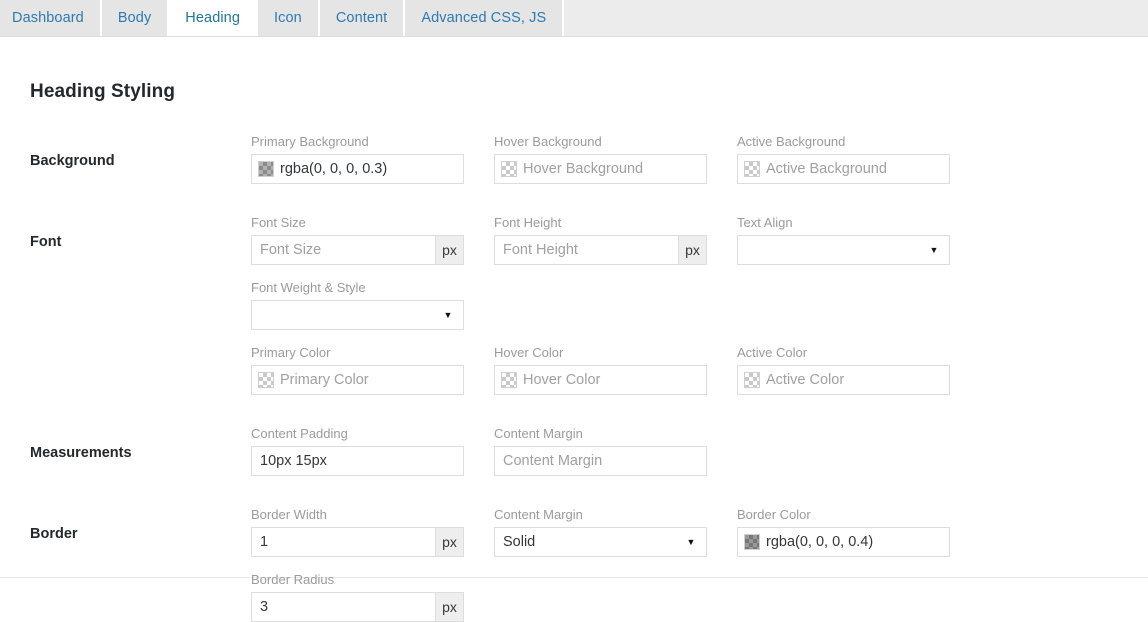 The image size is (1148, 622). I want to click on page-title: Heading Styling, so click(103, 91).